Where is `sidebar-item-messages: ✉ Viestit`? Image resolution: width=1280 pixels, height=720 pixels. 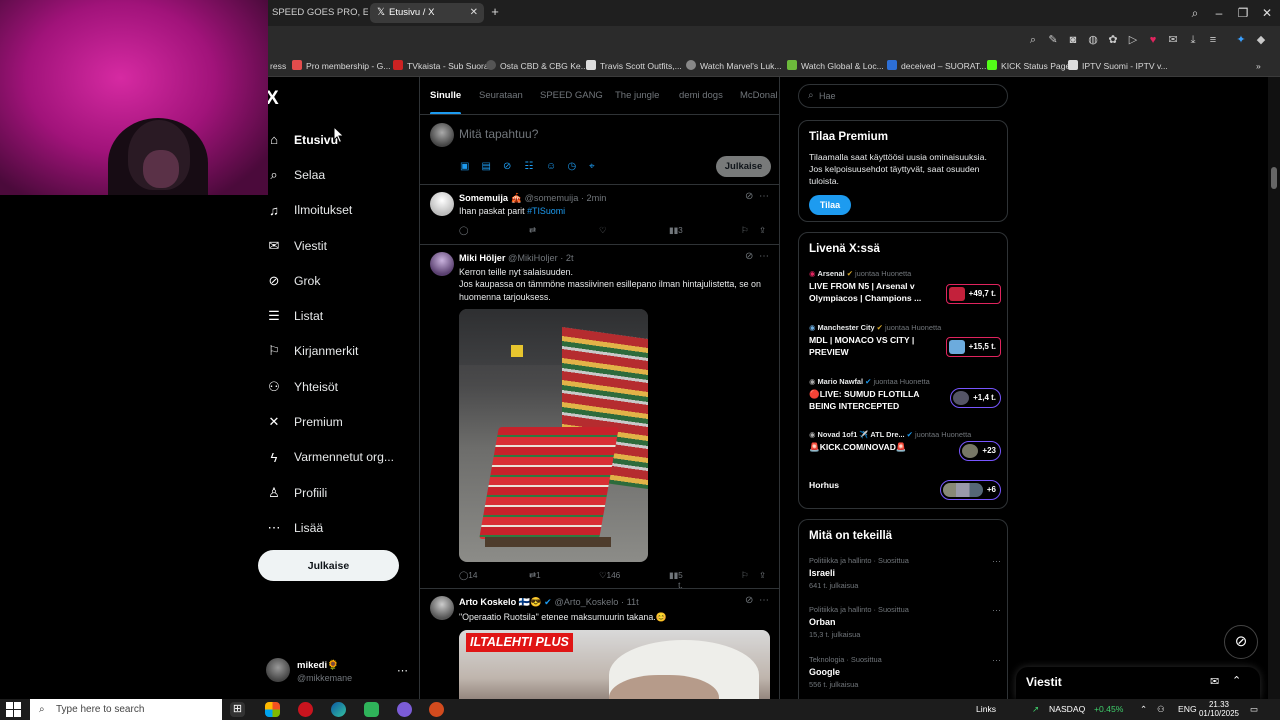 sidebar-item-messages: ✉ Viestit is located at coordinates (330, 245).